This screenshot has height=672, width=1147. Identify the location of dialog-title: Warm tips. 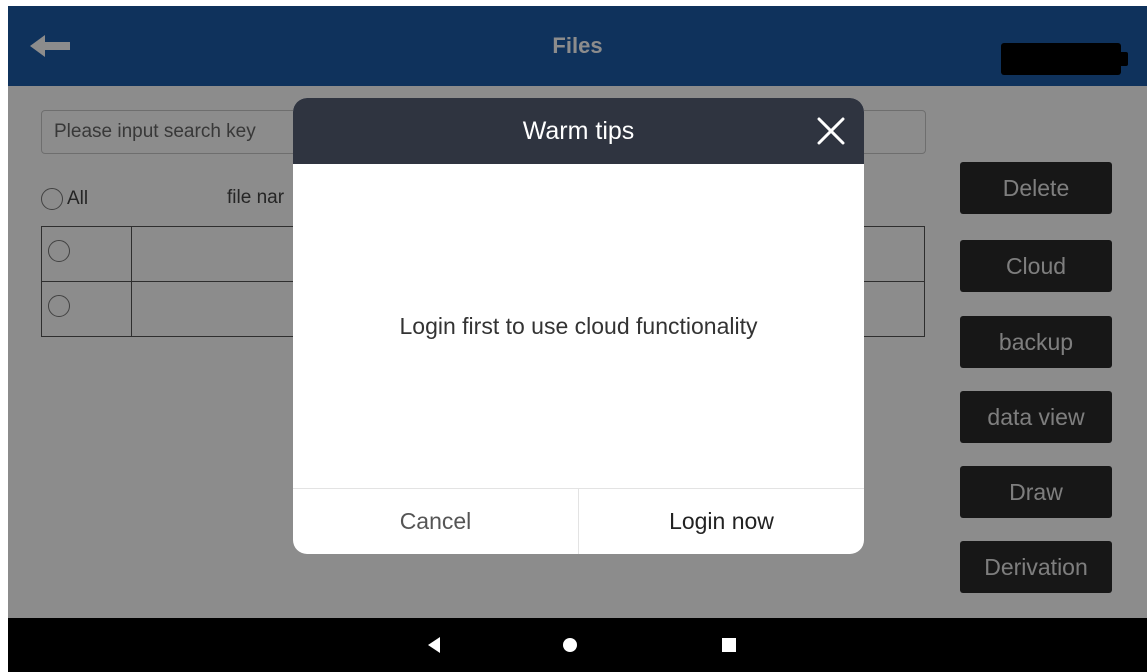
(578, 130).